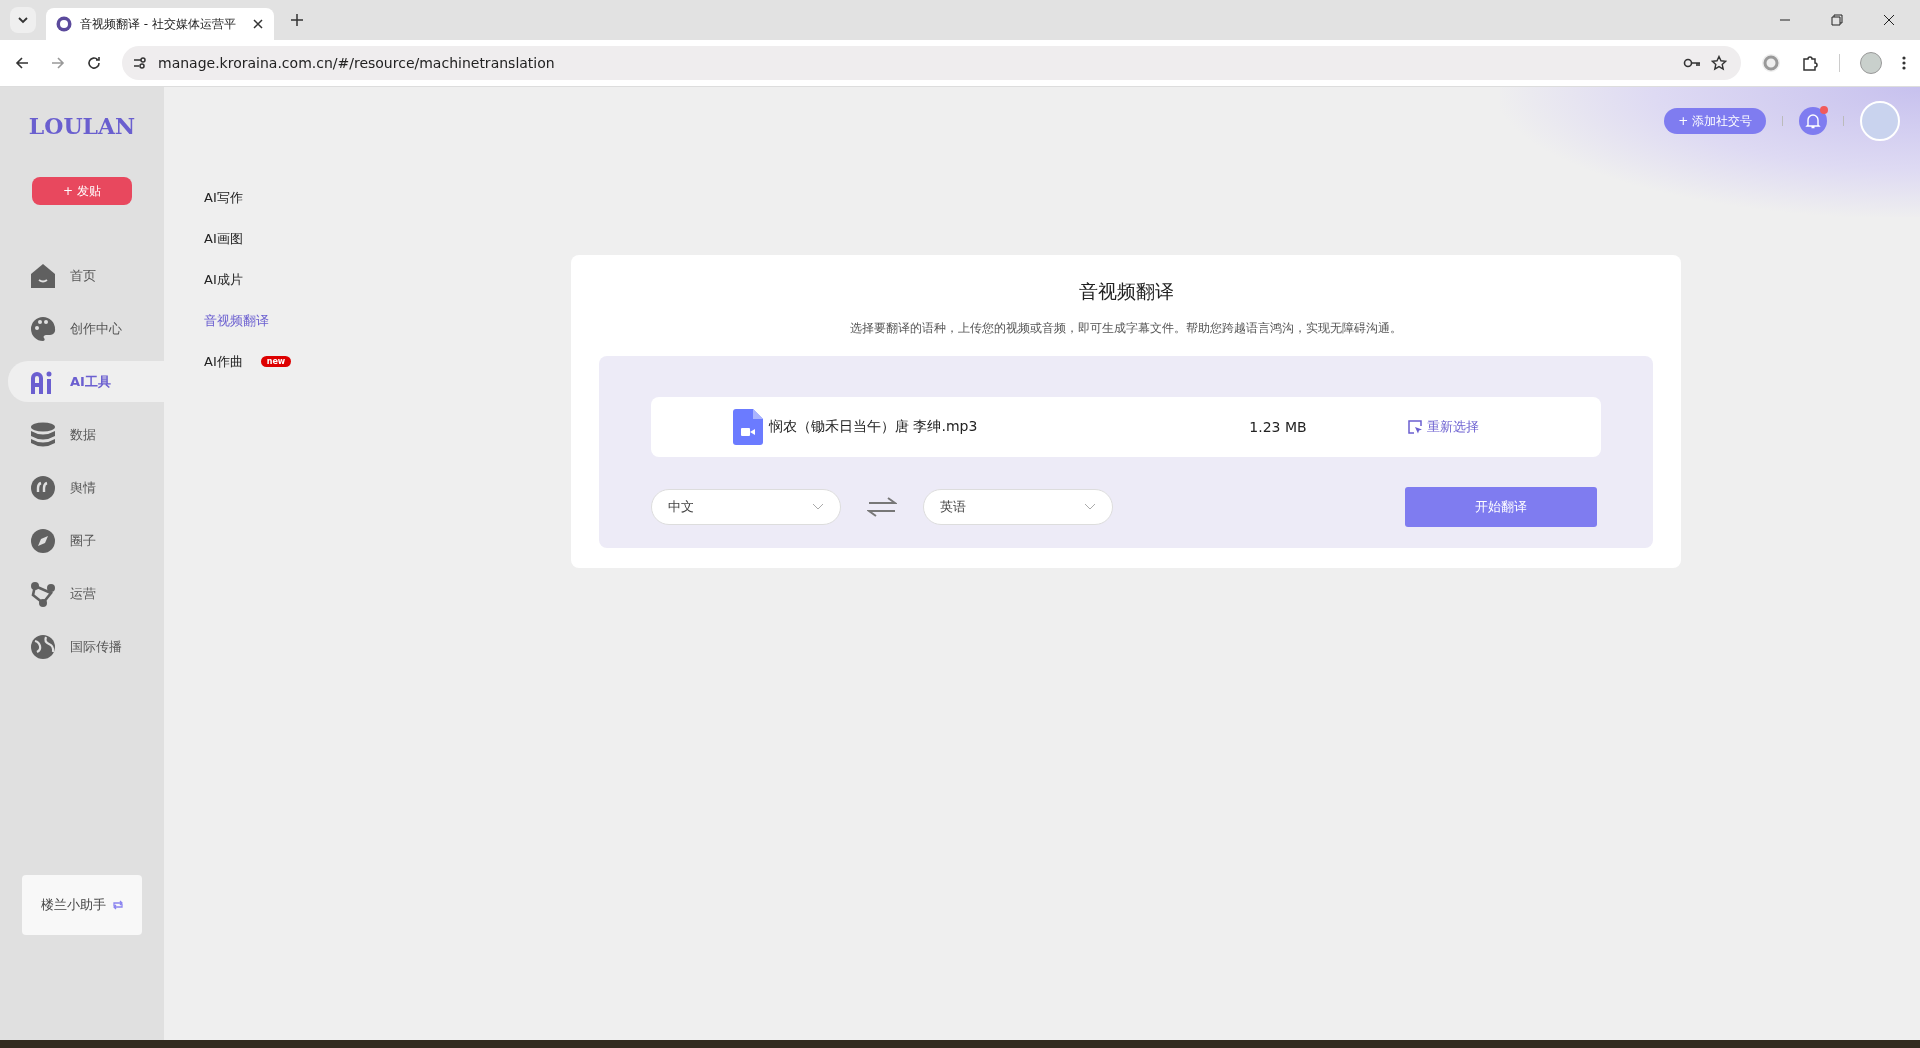 The height and width of the screenshot is (1048, 1920). What do you see at coordinates (1415, 427) in the screenshot?
I see `cursor-select-icon` at bounding box center [1415, 427].